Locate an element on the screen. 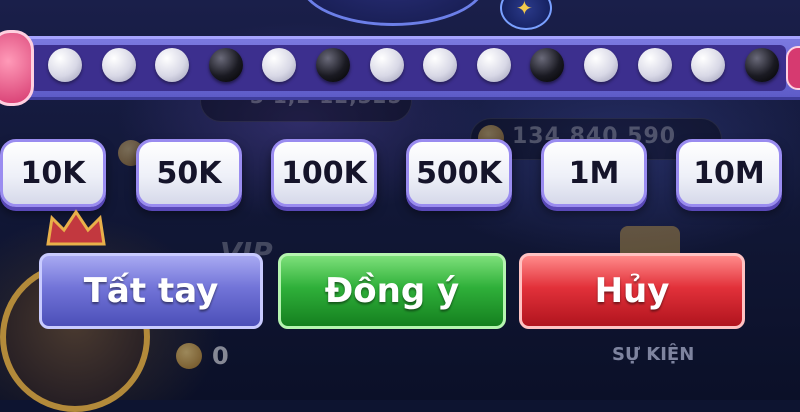  chip-50k-button: 50K is located at coordinates (189, 173).